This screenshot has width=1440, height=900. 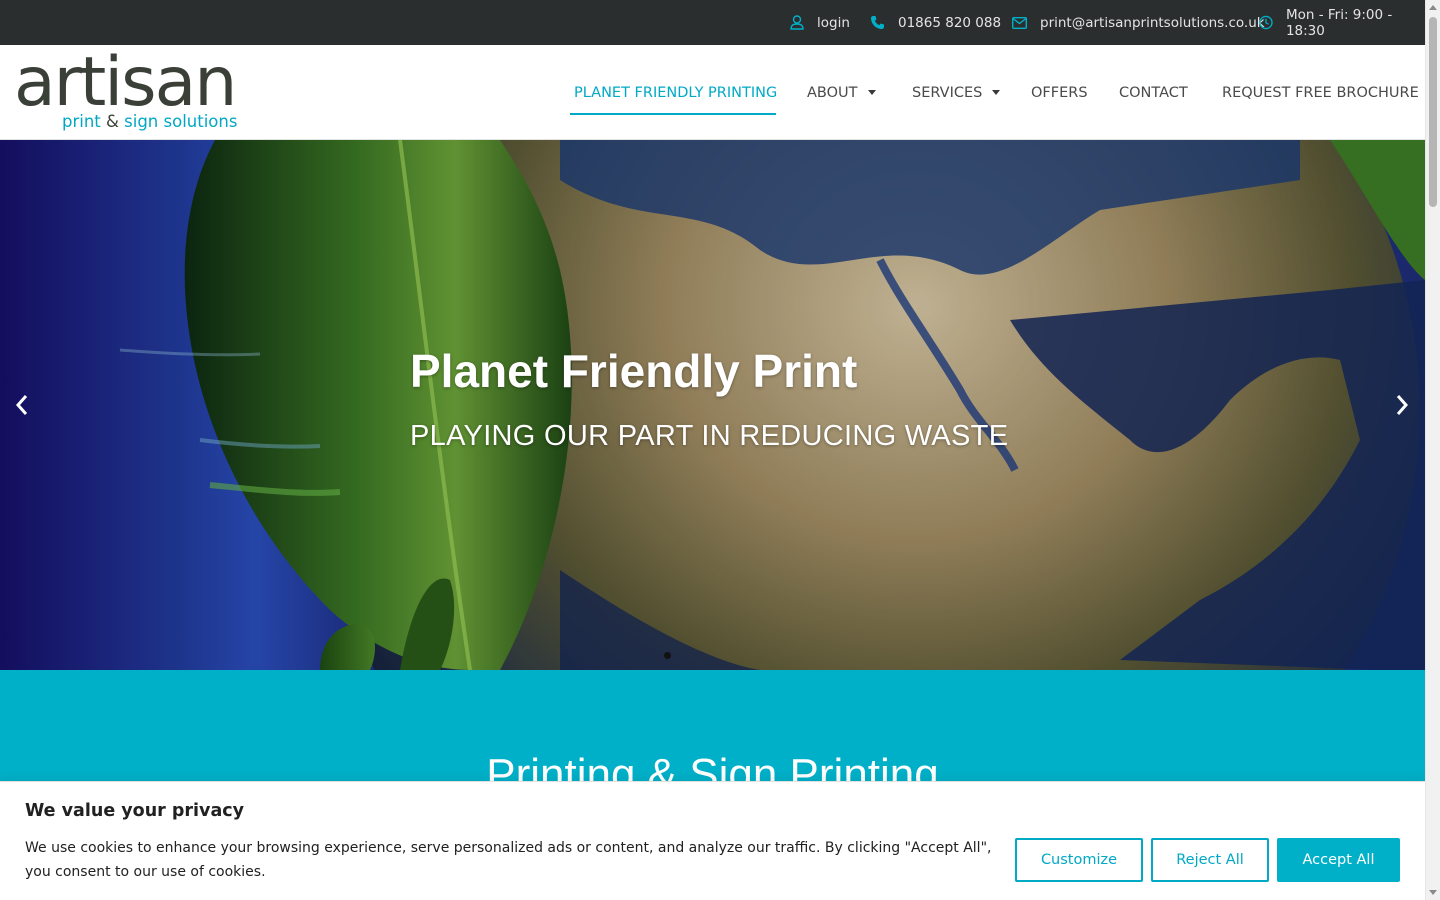 I want to click on scroll-up-icon, so click(x=1433, y=7).